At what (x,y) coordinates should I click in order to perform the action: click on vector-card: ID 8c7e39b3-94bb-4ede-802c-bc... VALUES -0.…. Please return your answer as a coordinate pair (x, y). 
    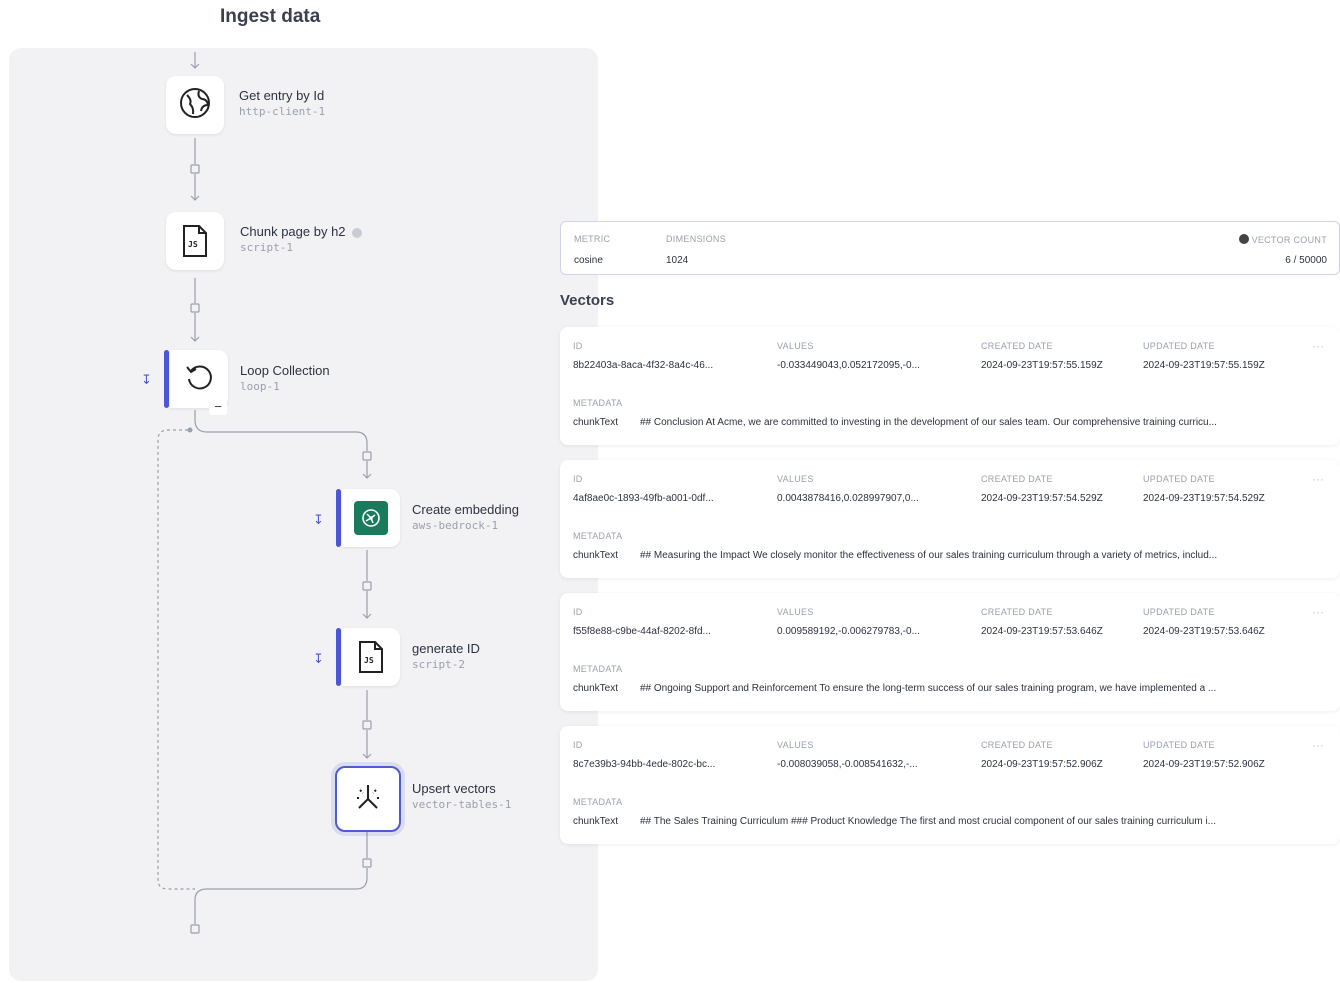
    Looking at the image, I should click on (950, 785).